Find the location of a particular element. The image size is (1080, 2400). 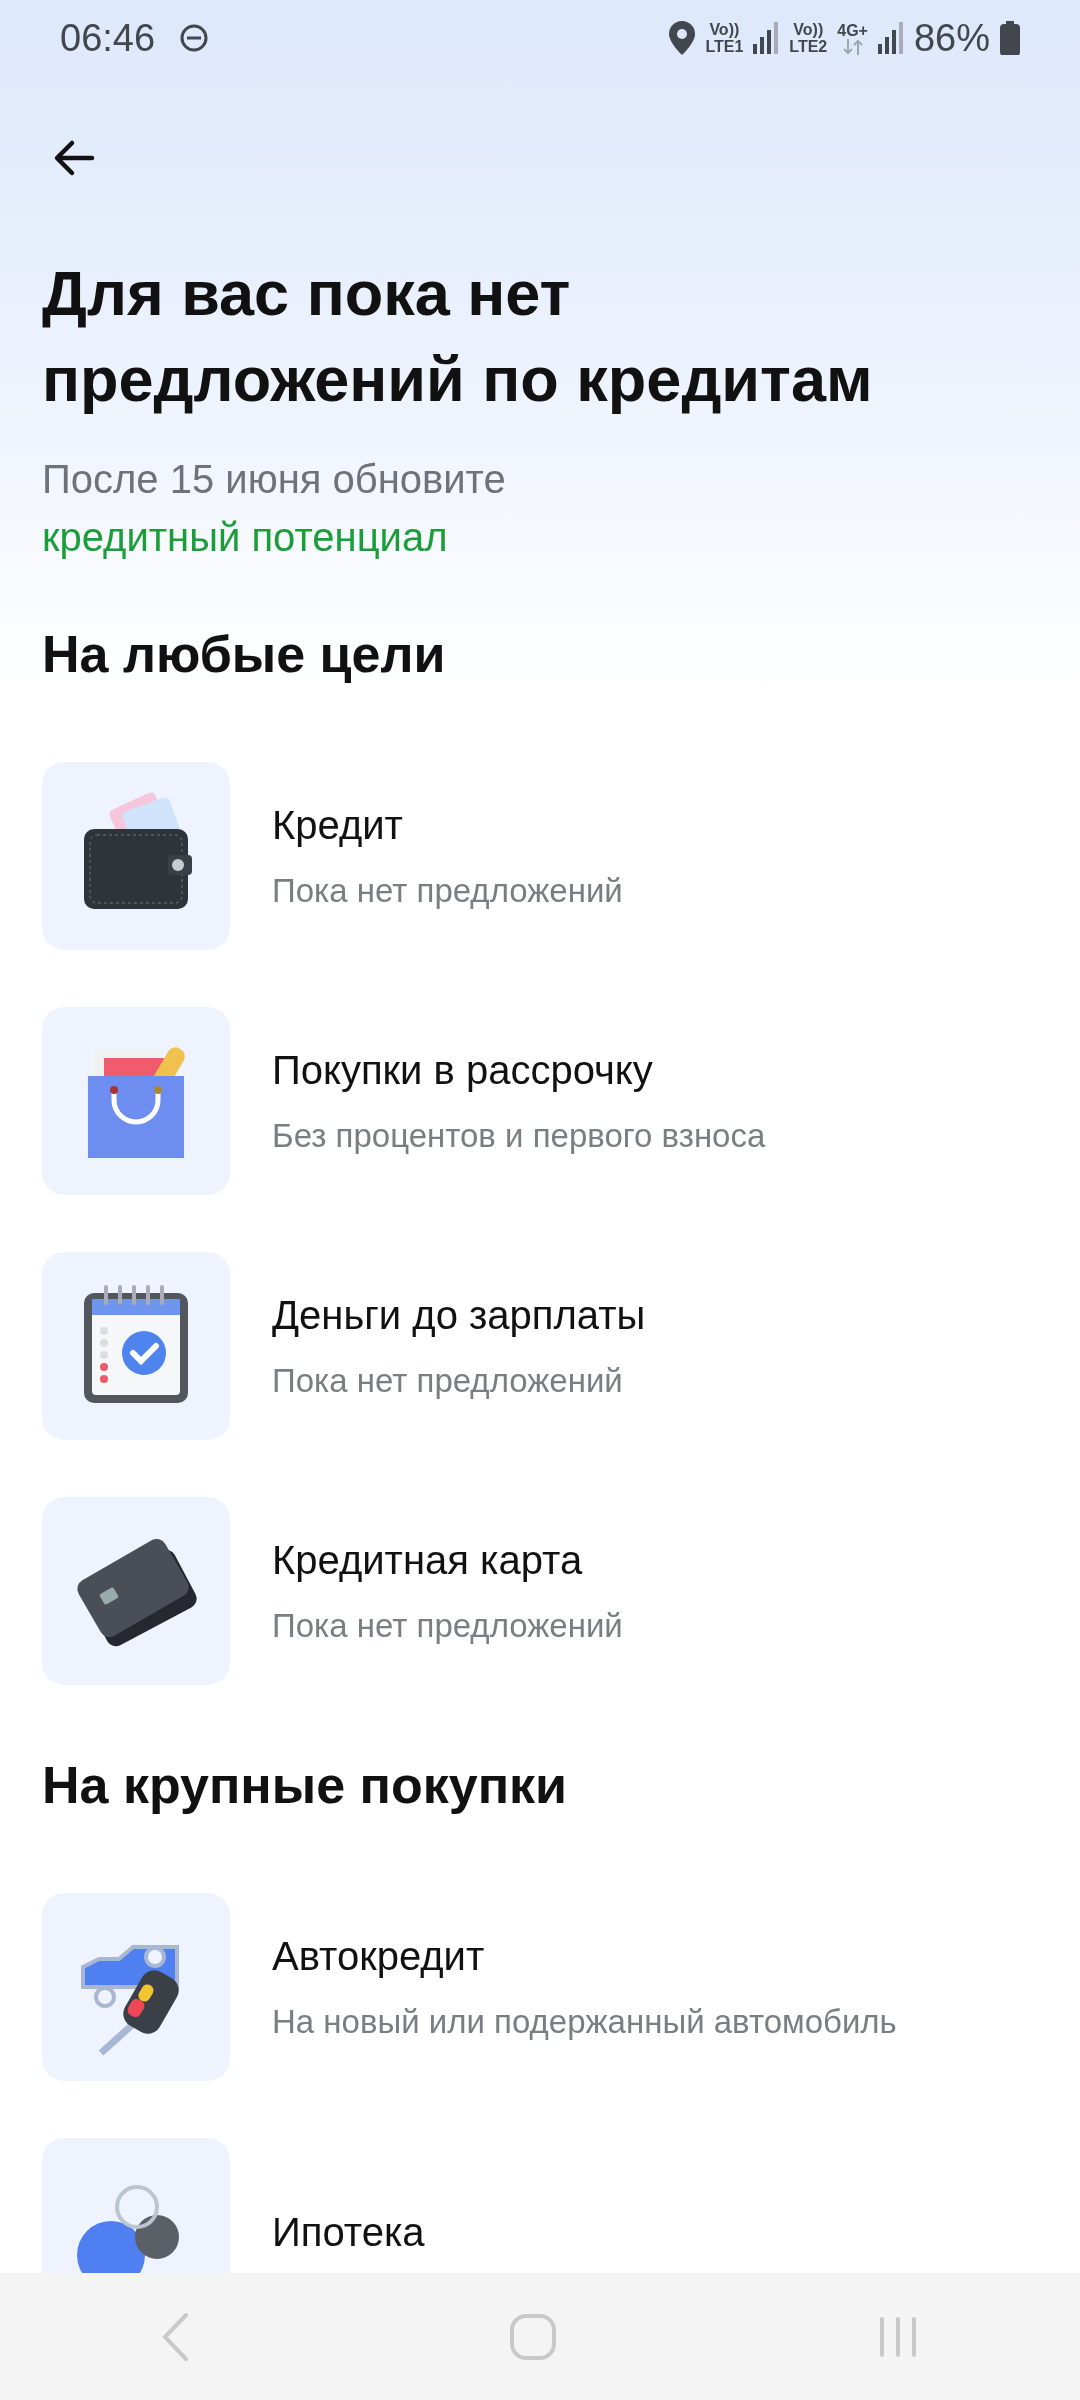

subtitle-text: После 15 июня обновите кредитный потенциал is located at coordinates (274, 508).